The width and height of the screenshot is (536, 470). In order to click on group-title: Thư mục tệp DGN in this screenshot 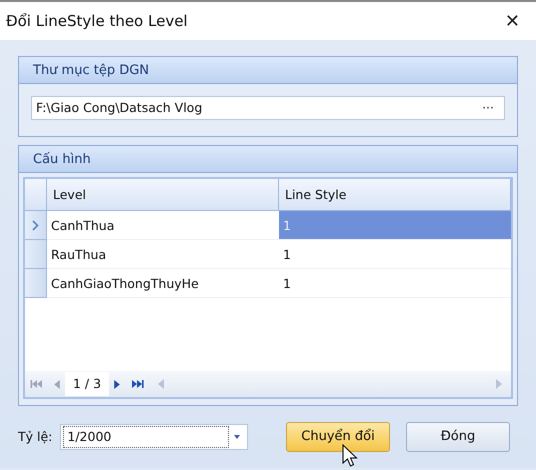, I will do `click(268, 70)`.